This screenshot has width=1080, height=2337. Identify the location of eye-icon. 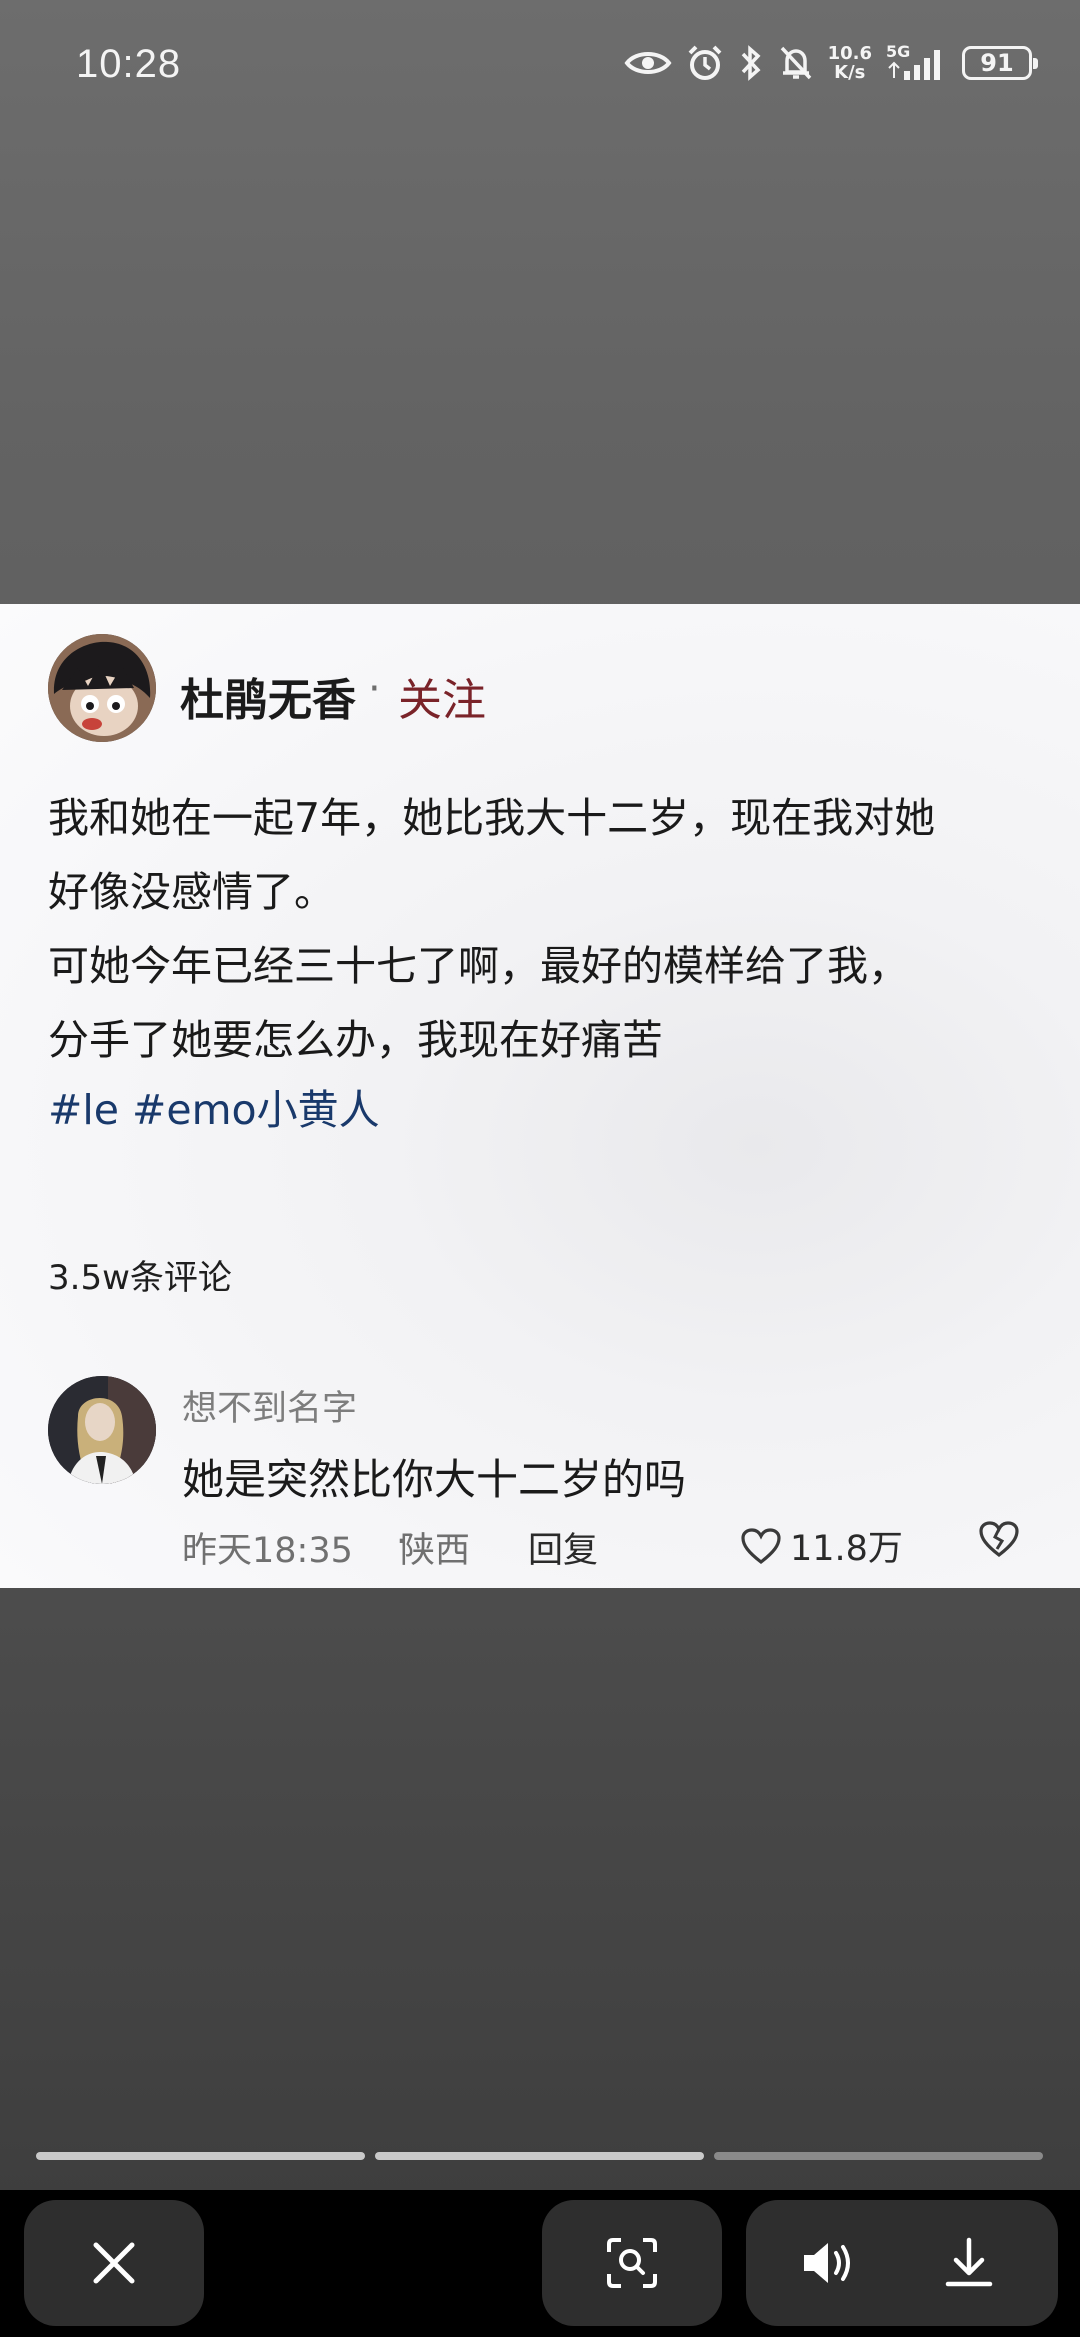
(648, 63).